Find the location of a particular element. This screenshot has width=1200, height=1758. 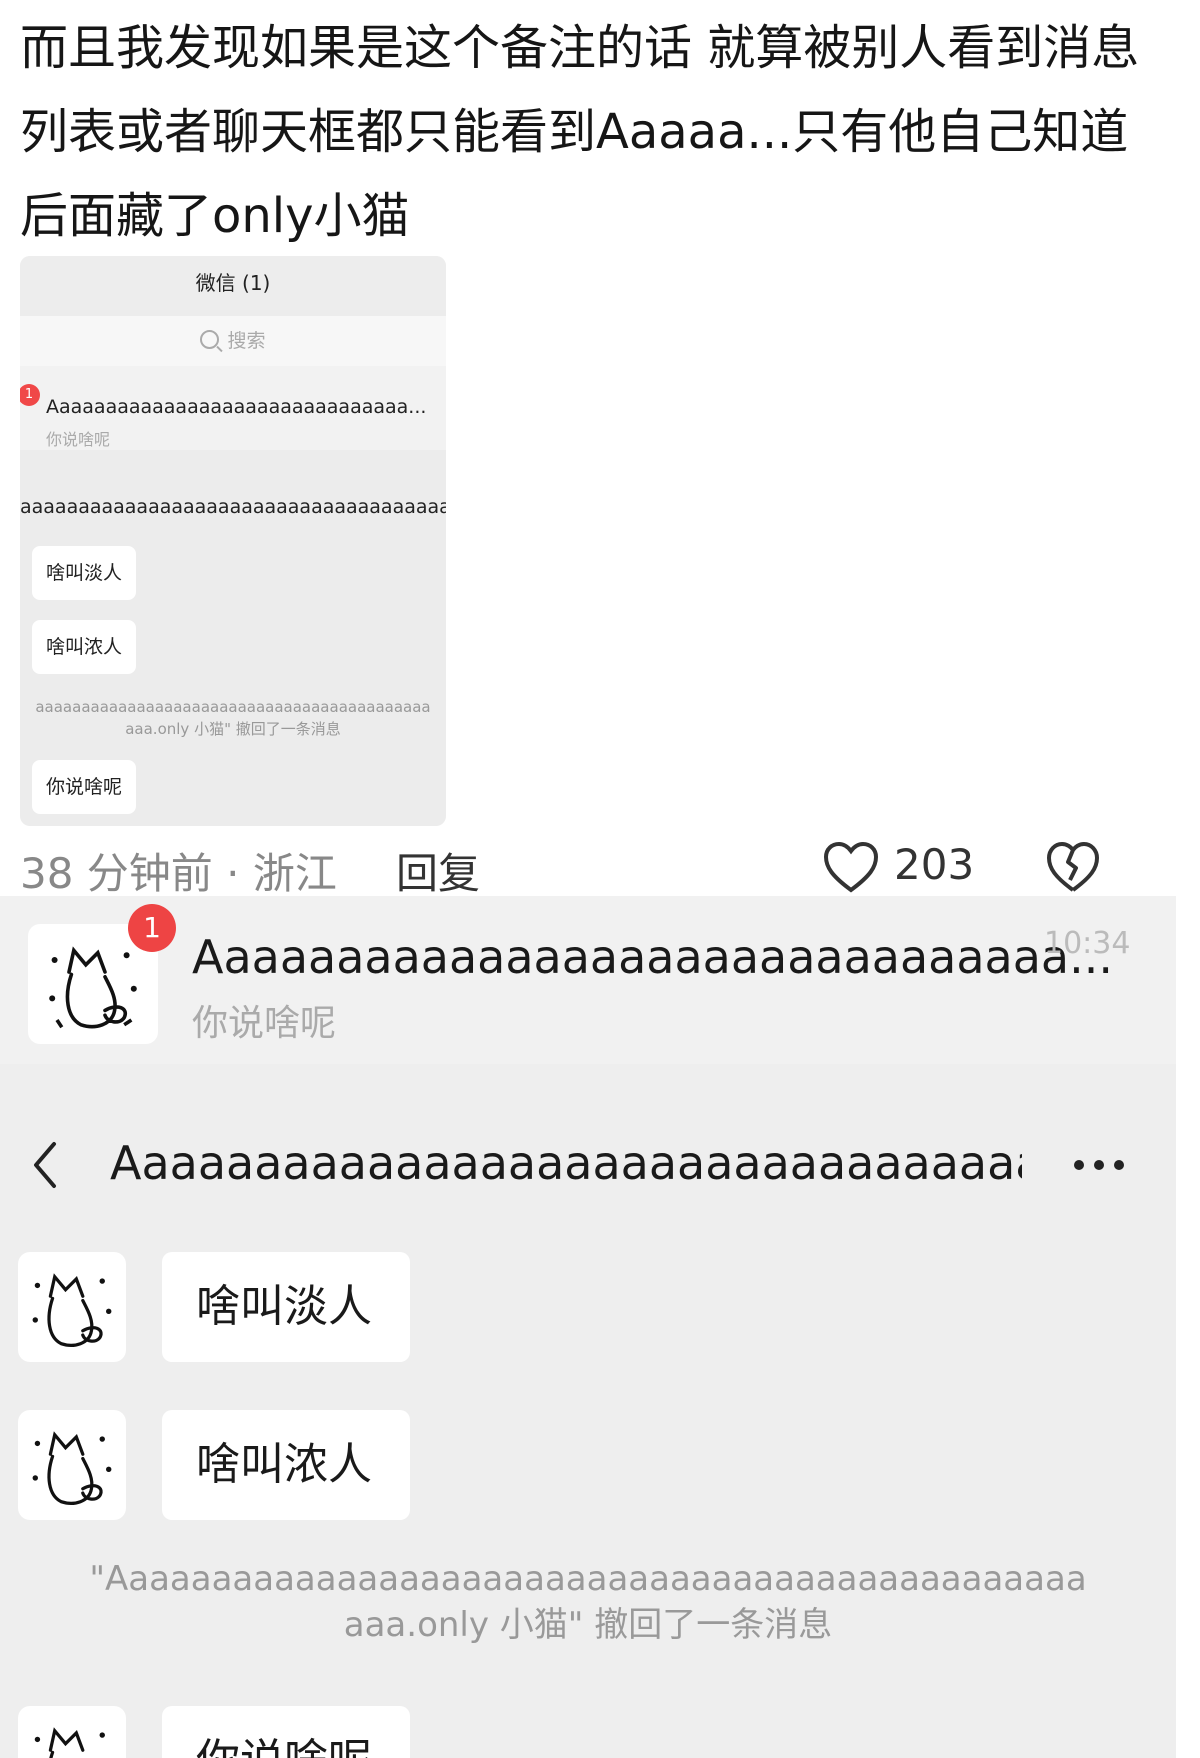

contact-preview: 你说啥呢 is located at coordinates (264, 1023).